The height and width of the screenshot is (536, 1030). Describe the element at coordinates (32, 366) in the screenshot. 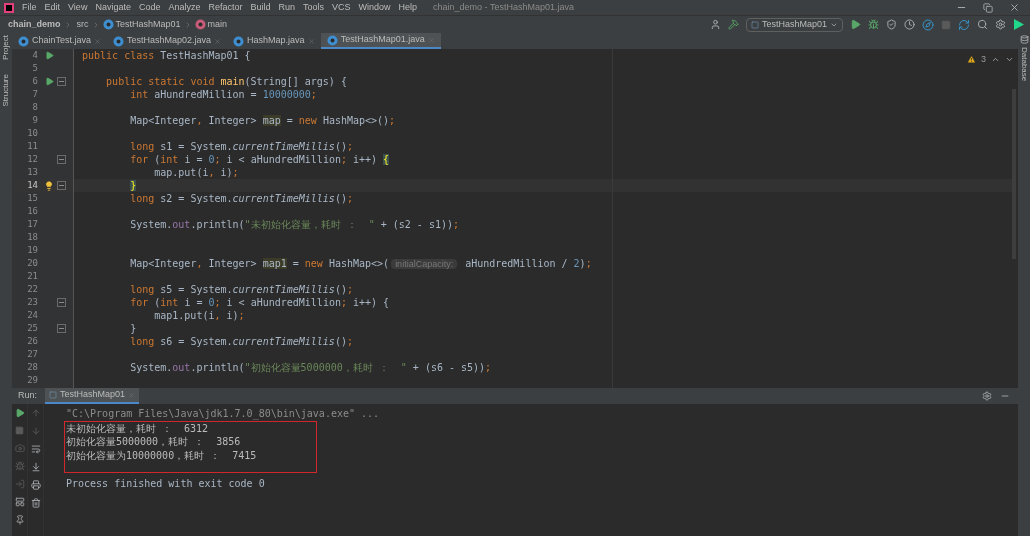

I see `line-number: 28` at that location.